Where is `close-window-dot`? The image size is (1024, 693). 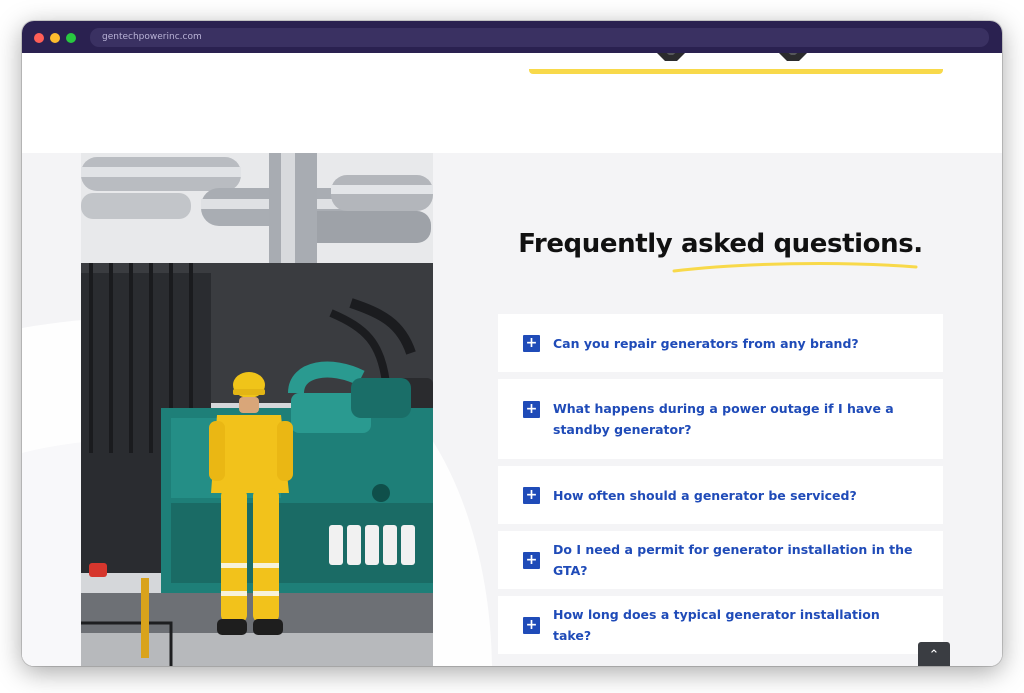
close-window-dot is located at coordinates (39, 38).